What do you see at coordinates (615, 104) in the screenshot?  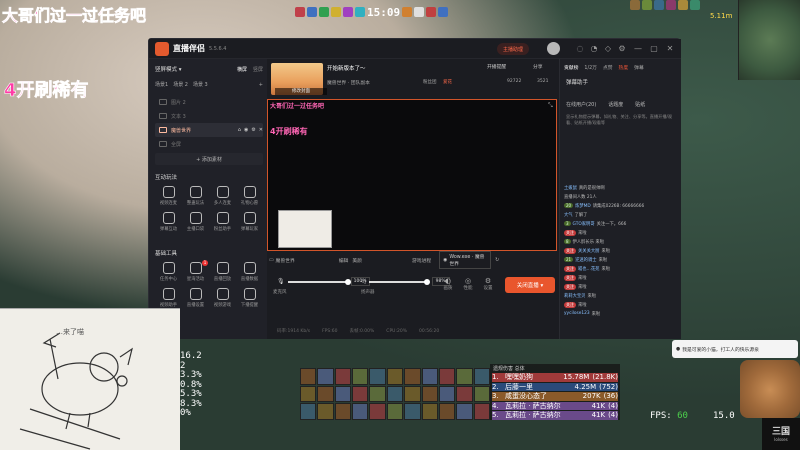 I see `tab-topic: 话题度` at bounding box center [615, 104].